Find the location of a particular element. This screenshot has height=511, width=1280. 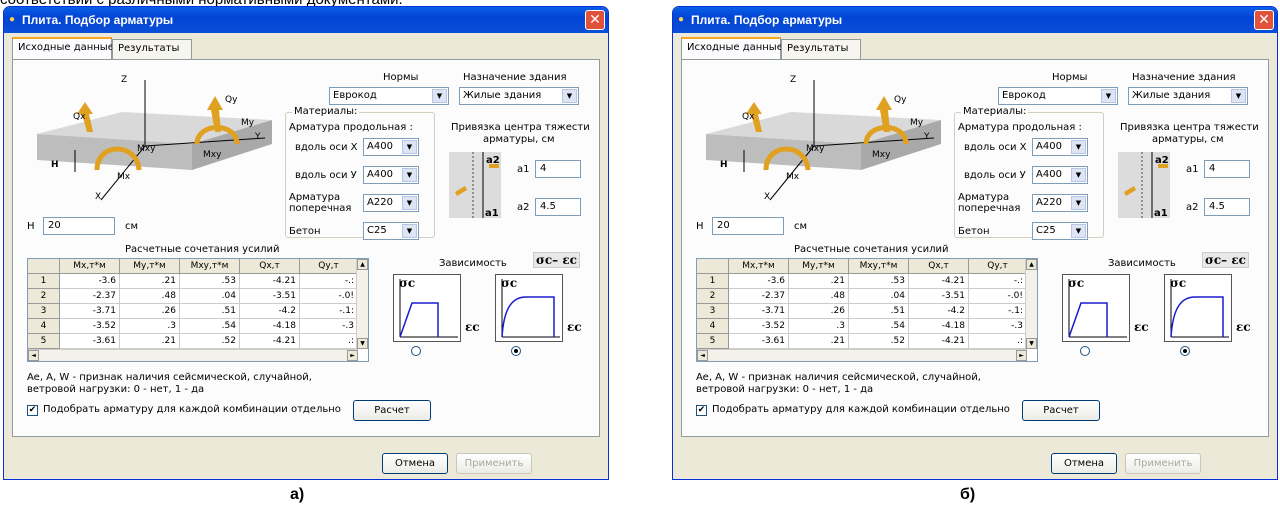

table-header: Qx,т is located at coordinates (939, 266).